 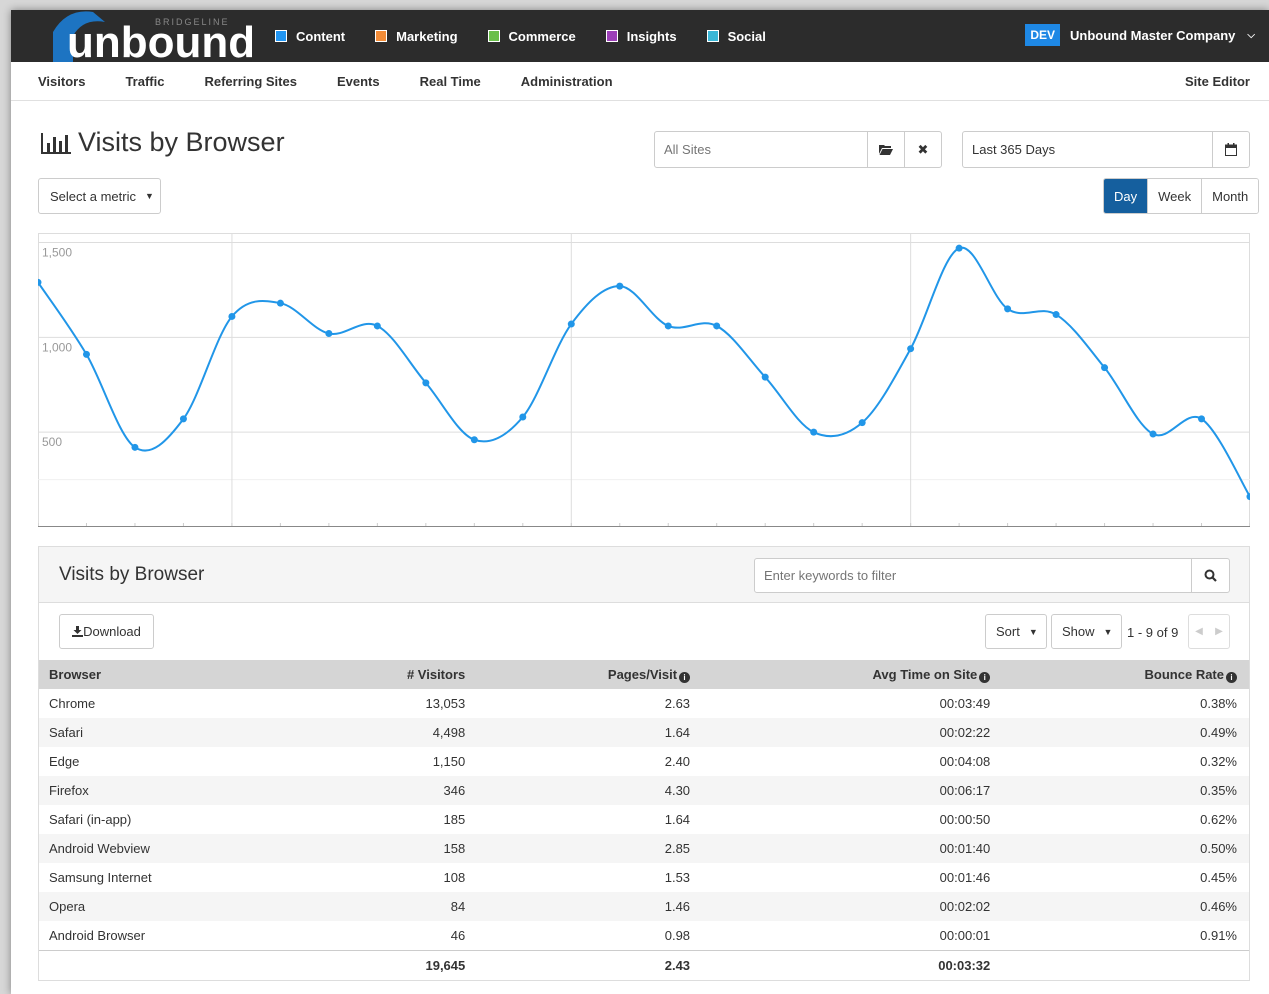 What do you see at coordinates (1218, 848) in the screenshot?
I see `table-cell: 0.50%` at bounding box center [1218, 848].